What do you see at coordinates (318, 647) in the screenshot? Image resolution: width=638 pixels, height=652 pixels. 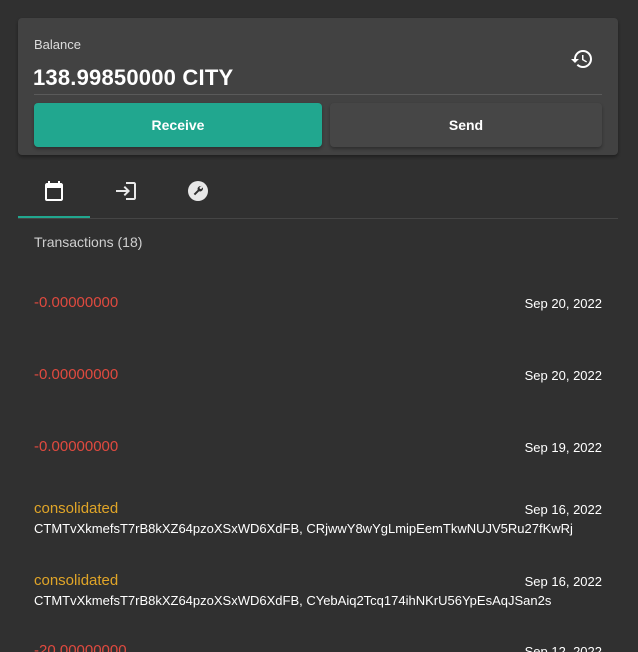 I see `transaction-row: -20.00000000 Sep 12, 2022` at bounding box center [318, 647].